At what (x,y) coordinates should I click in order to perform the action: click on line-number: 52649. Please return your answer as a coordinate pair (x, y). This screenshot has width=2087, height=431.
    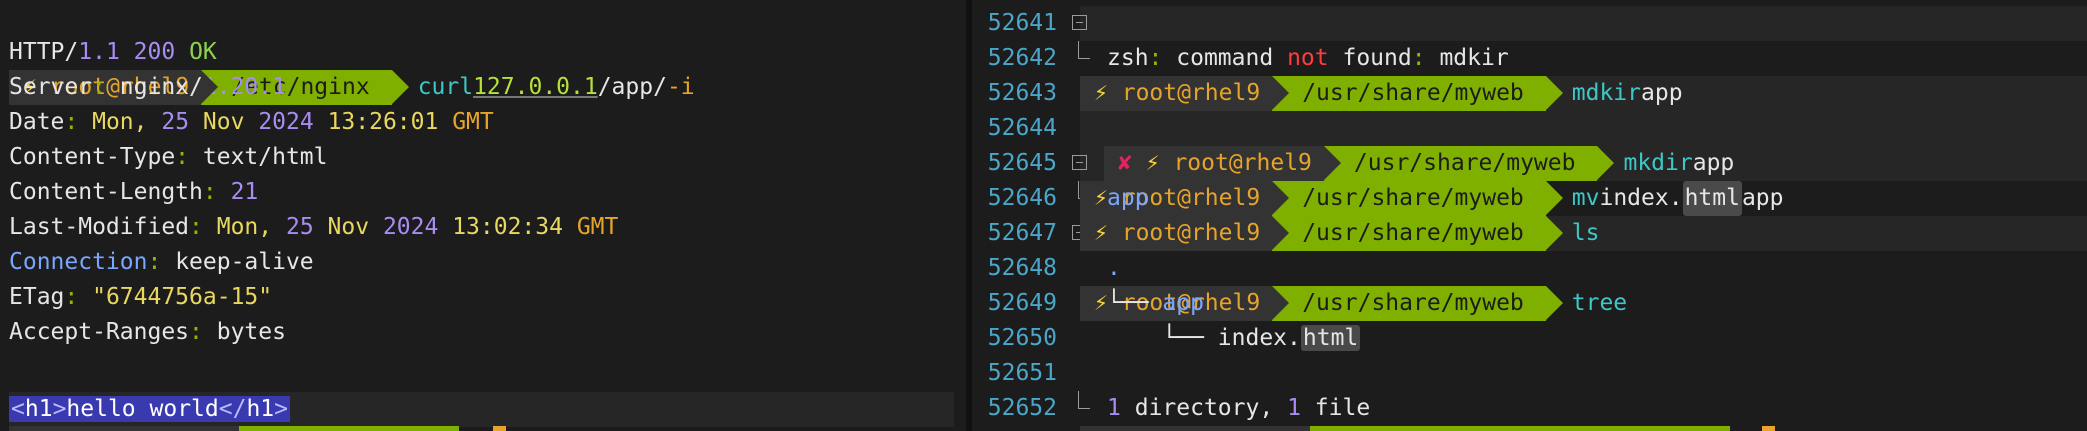
    Looking at the image, I should click on (1022, 303).